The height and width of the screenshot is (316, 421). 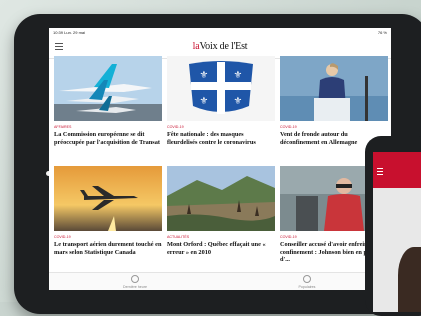 What do you see at coordinates (221, 198) in the screenshot?
I see `article-thumbnail-mont-orford` at bounding box center [221, 198].